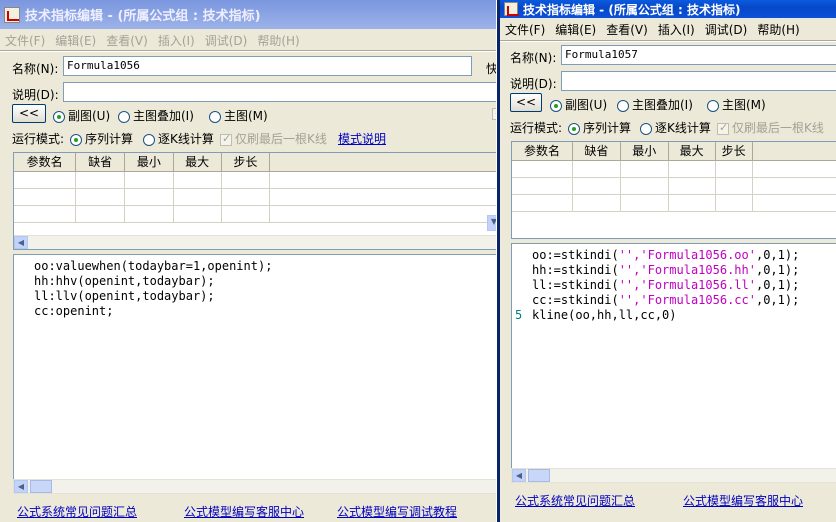 This screenshot has height=522, width=836. I want to click on mode-help-link: 模式说明, so click(362, 138).